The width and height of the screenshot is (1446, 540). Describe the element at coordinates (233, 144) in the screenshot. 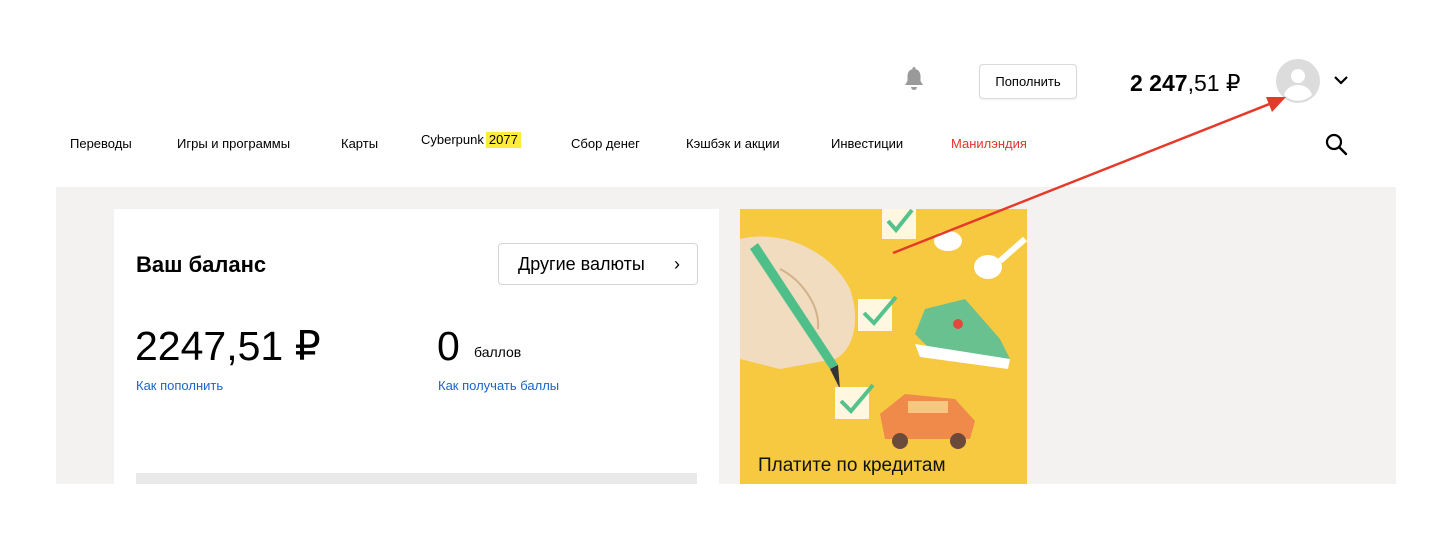

I see `nav-games-software: Игры и программы` at that location.